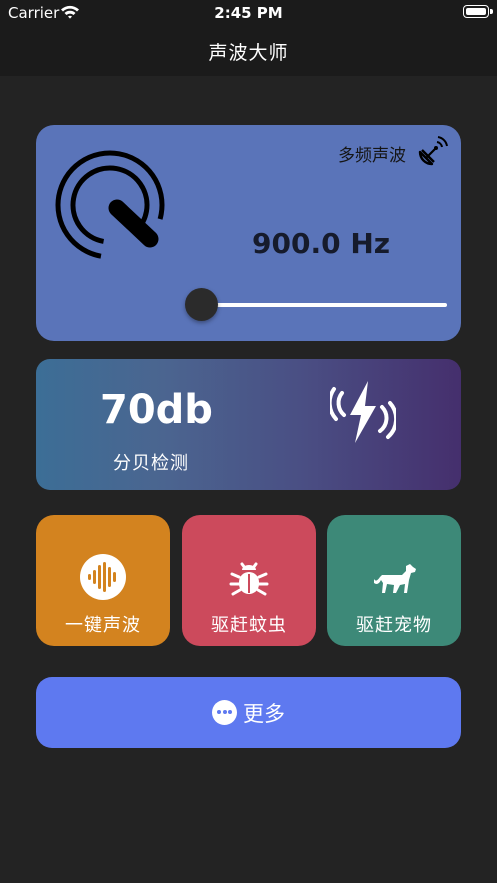 This screenshot has height=883, width=497. I want to click on navigation-bar: 声波大师, so click(248, 51).